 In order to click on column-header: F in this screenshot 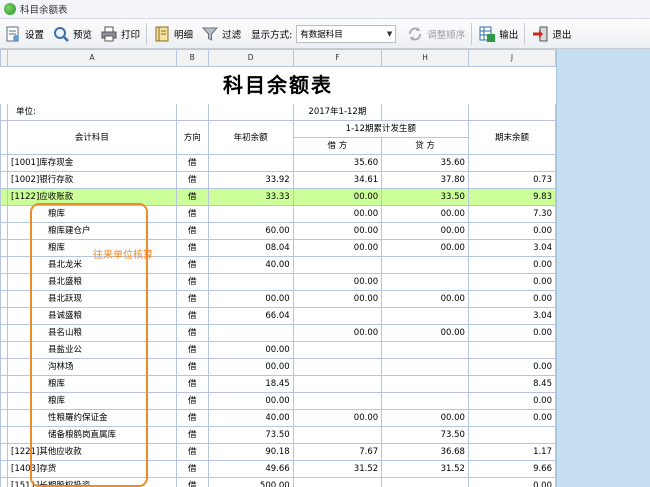, I will do `click(337, 58)`.